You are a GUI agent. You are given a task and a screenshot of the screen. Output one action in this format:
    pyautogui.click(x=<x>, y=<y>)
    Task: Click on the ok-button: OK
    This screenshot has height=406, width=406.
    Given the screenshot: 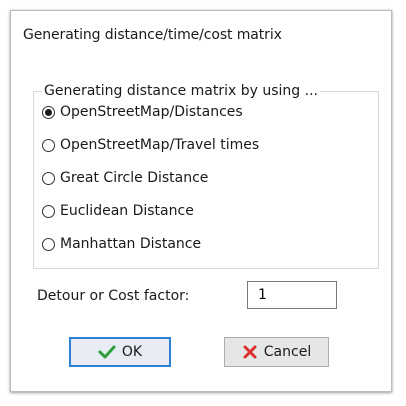 What is the action you would take?
    pyautogui.click(x=120, y=352)
    